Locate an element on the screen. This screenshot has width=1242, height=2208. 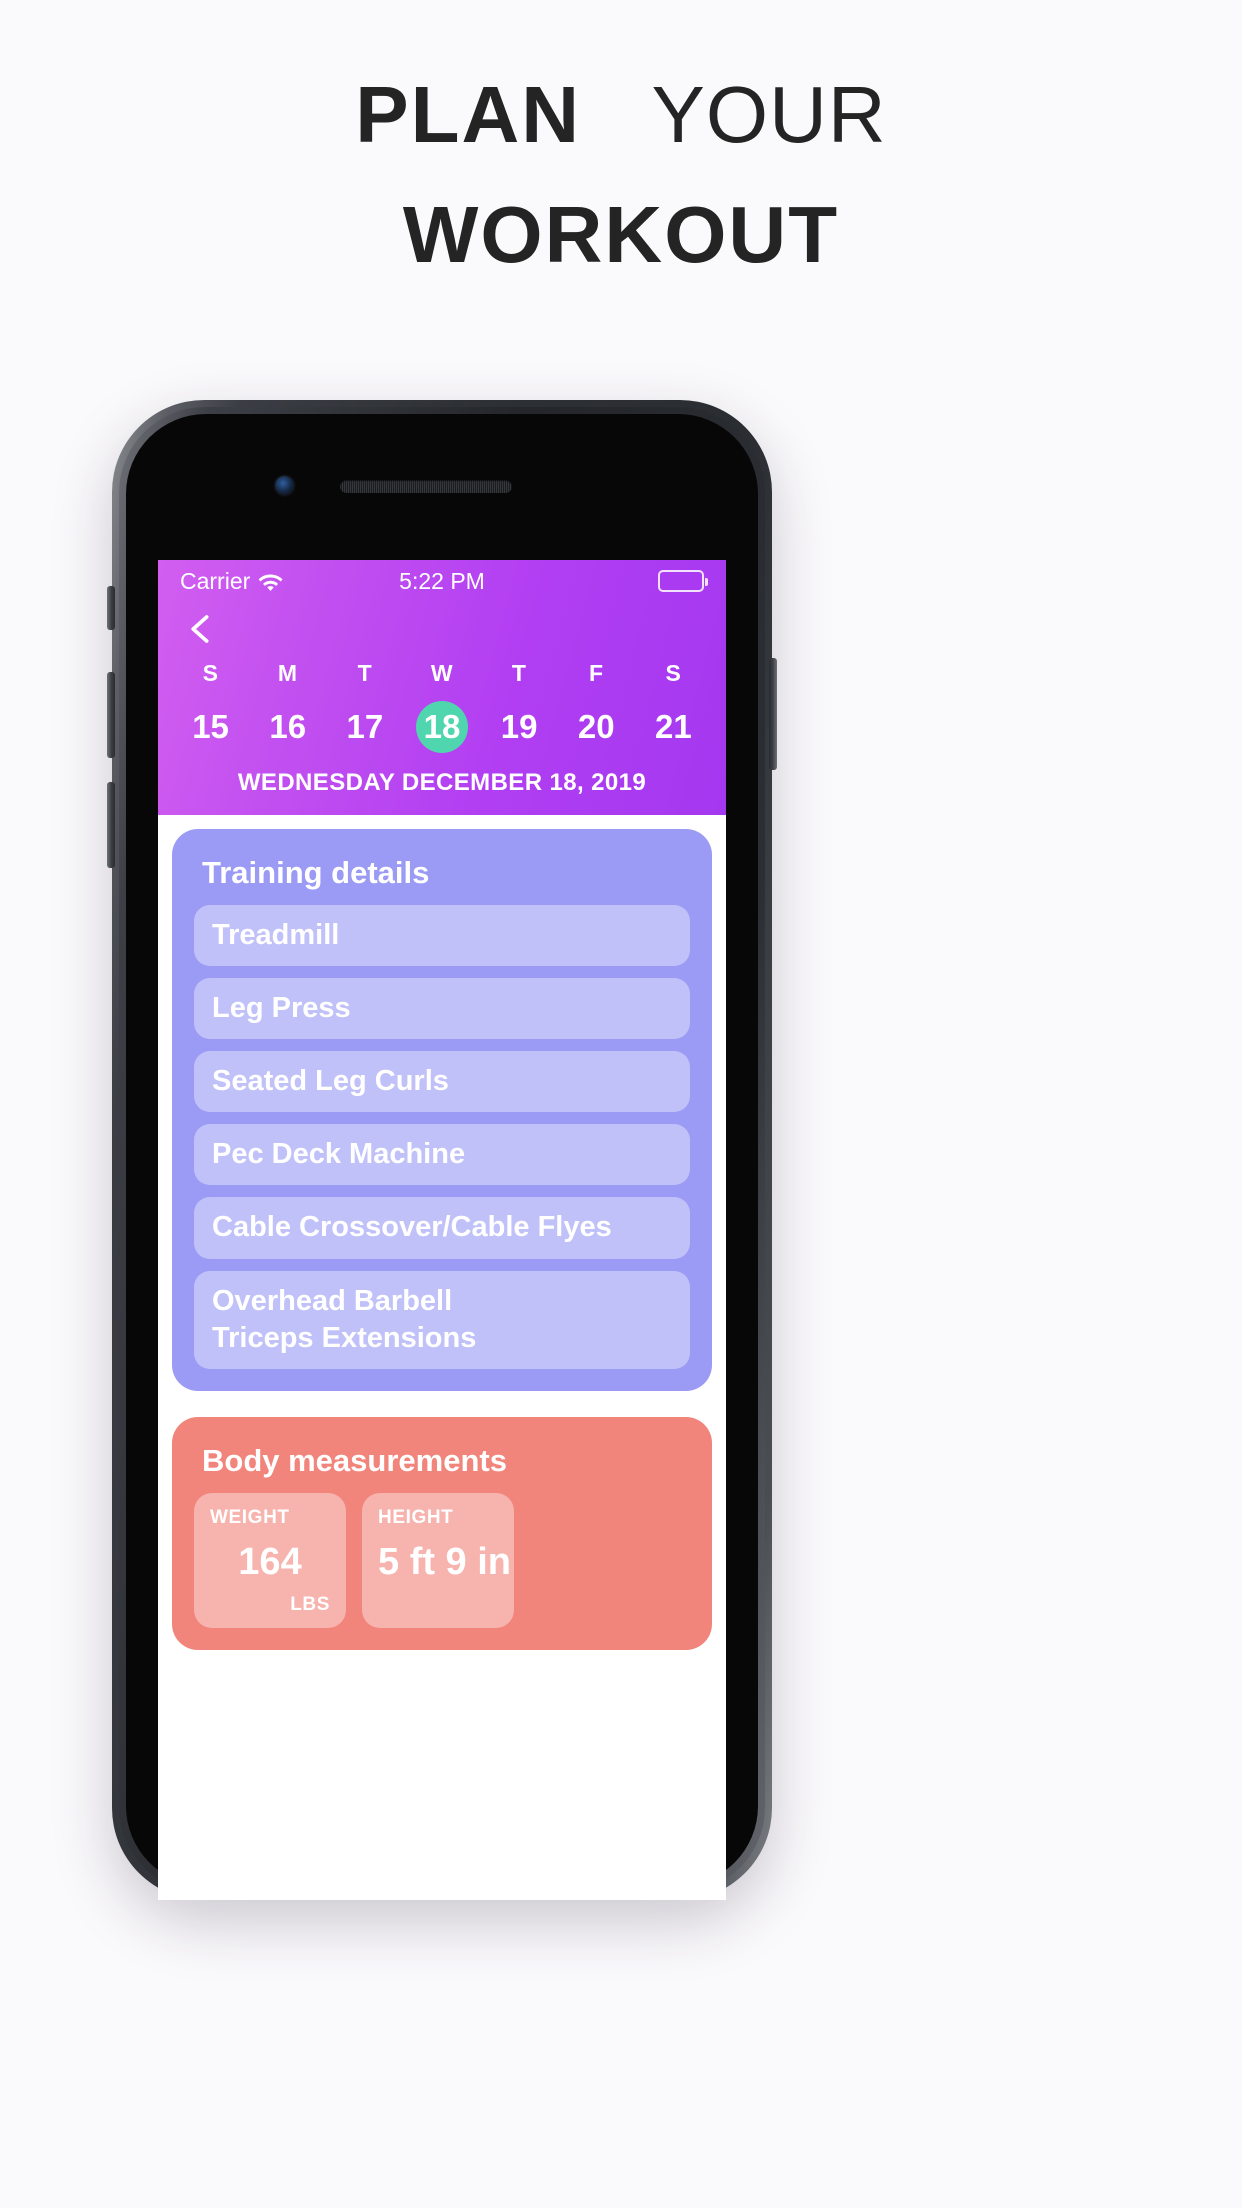
exercise-item: Pec Deck Machine is located at coordinates (442, 1155).